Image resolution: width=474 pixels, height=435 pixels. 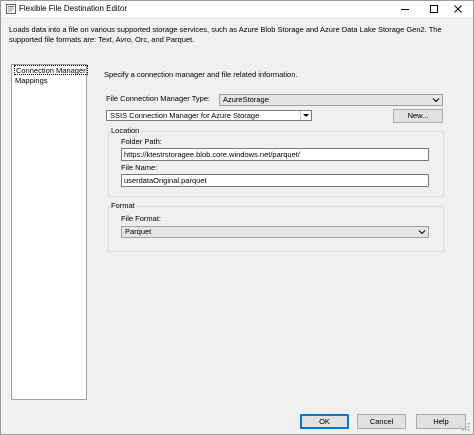 I want to click on close-icon, so click(x=458, y=9).